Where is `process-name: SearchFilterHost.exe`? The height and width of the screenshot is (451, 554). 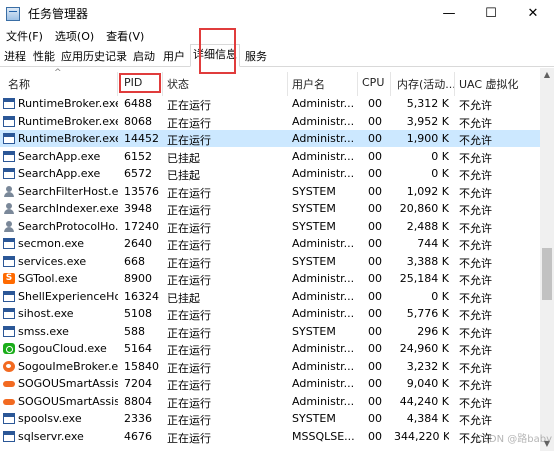 process-name: SearchFilterHost.exe is located at coordinates (68, 191).